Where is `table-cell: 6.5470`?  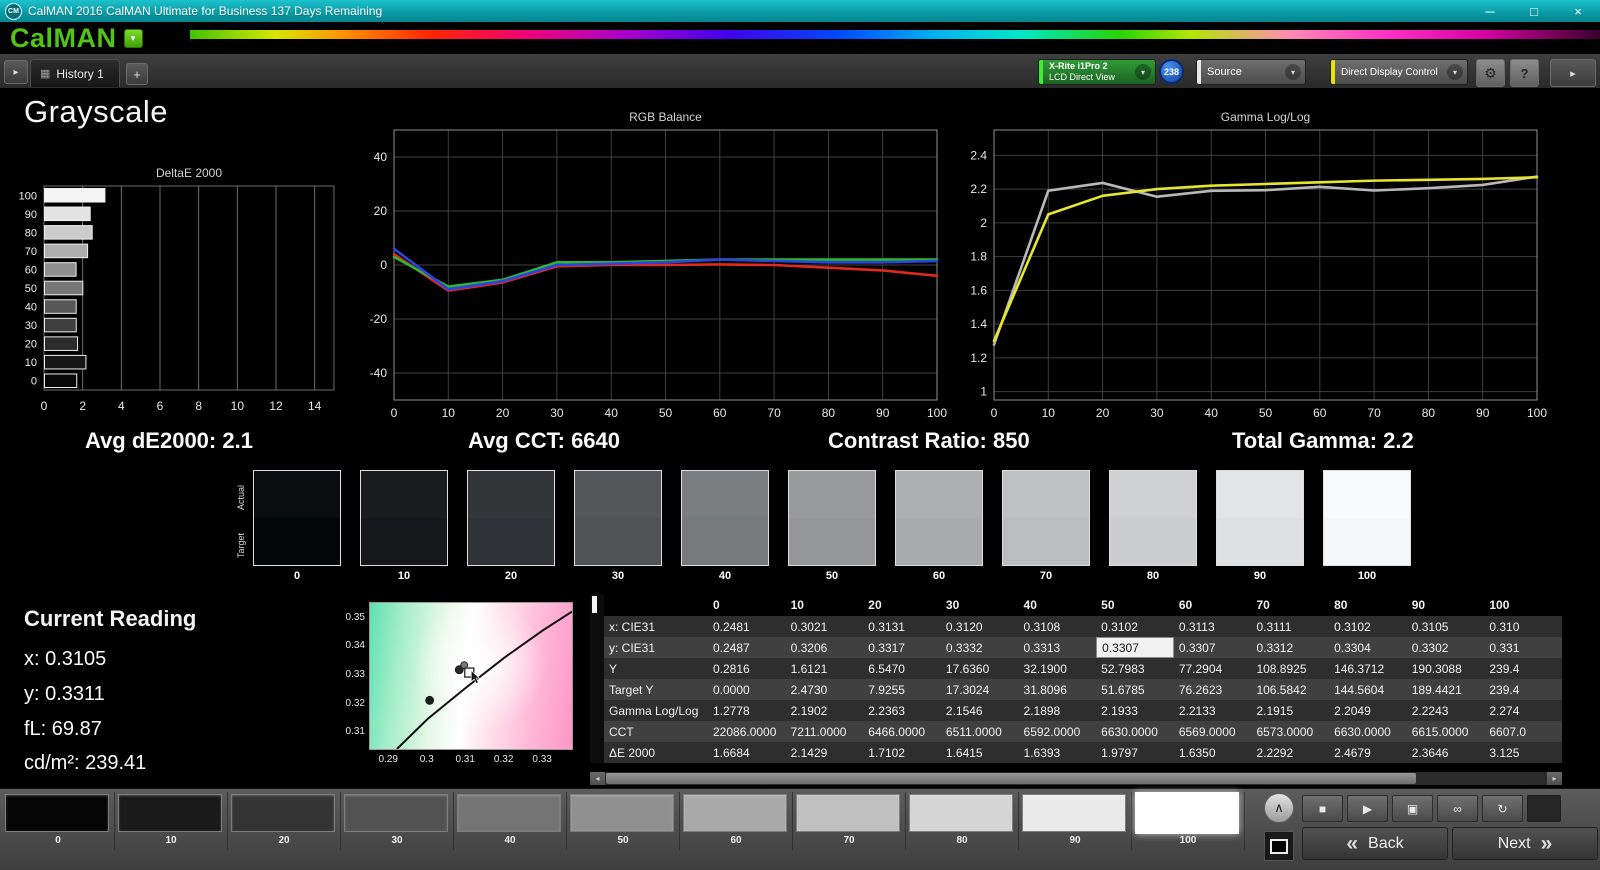
table-cell: 6.5470 is located at coordinates (902, 668).